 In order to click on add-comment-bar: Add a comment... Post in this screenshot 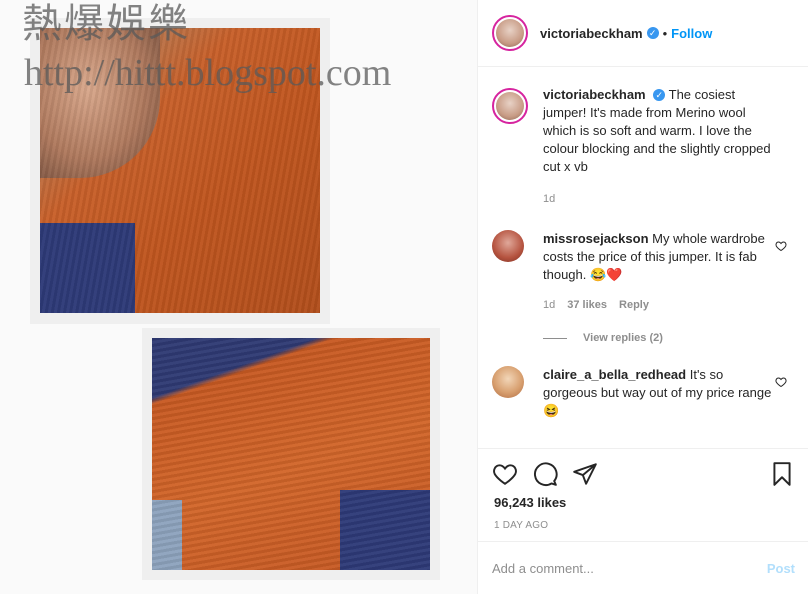, I will do `click(643, 567)`.